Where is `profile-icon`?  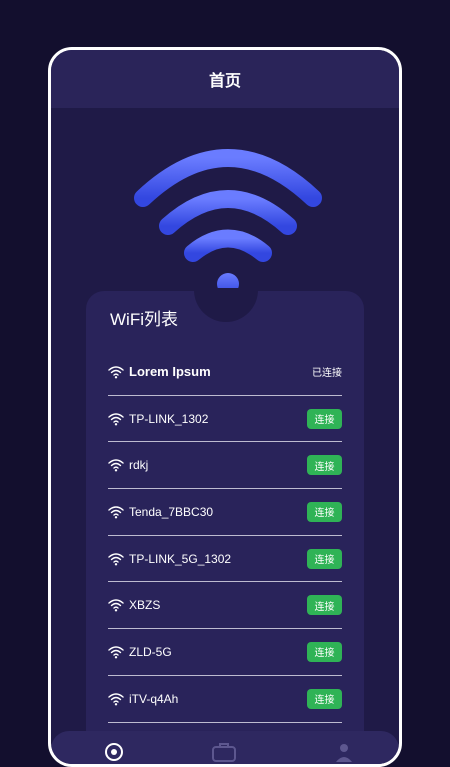
profile-icon is located at coordinates (344, 752).